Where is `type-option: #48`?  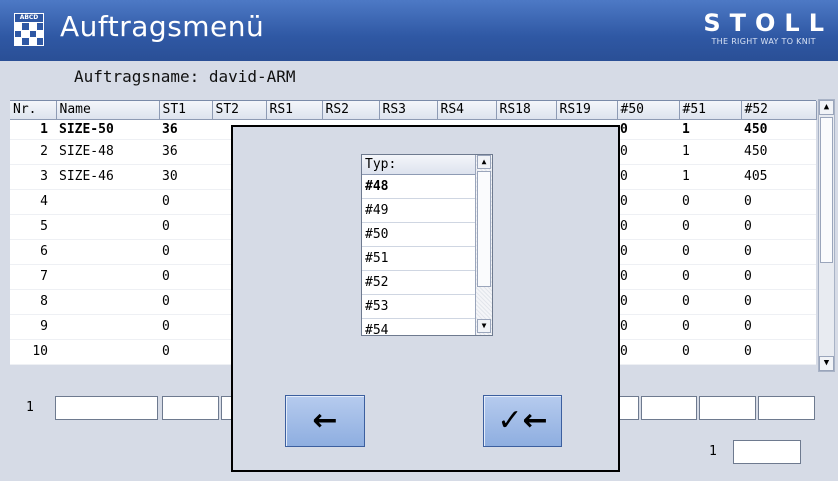 type-option: #48 is located at coordinates (418, 187).